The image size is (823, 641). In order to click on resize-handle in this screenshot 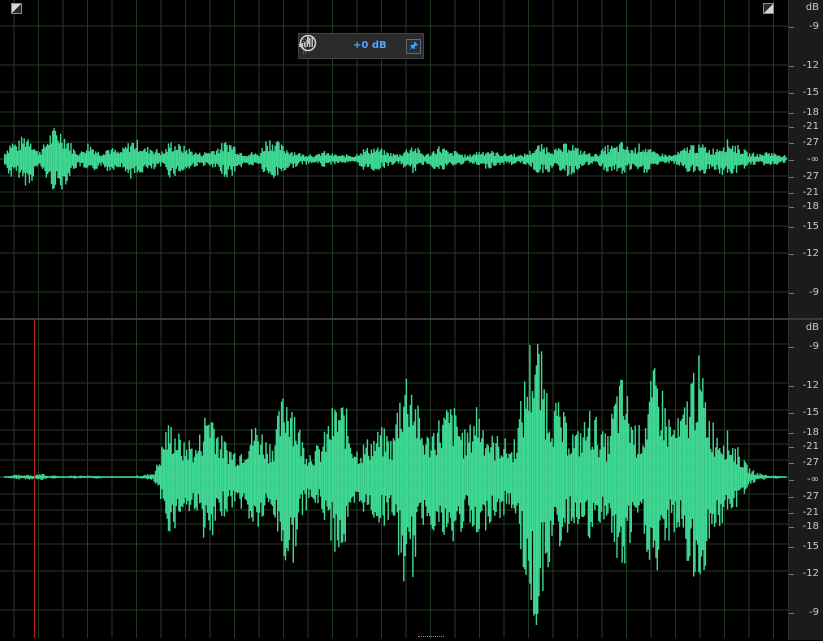, I will do `click(431, 638)`.